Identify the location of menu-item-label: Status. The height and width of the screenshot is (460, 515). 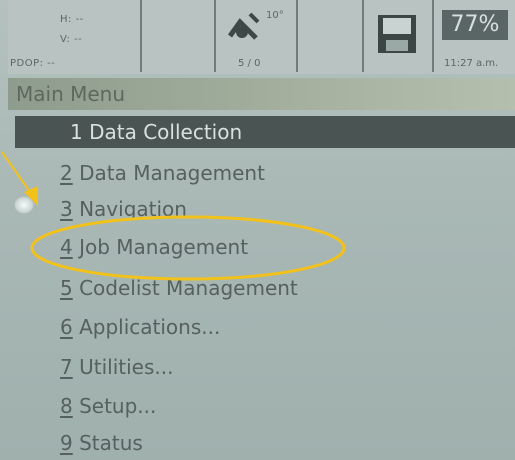
(111, 443).